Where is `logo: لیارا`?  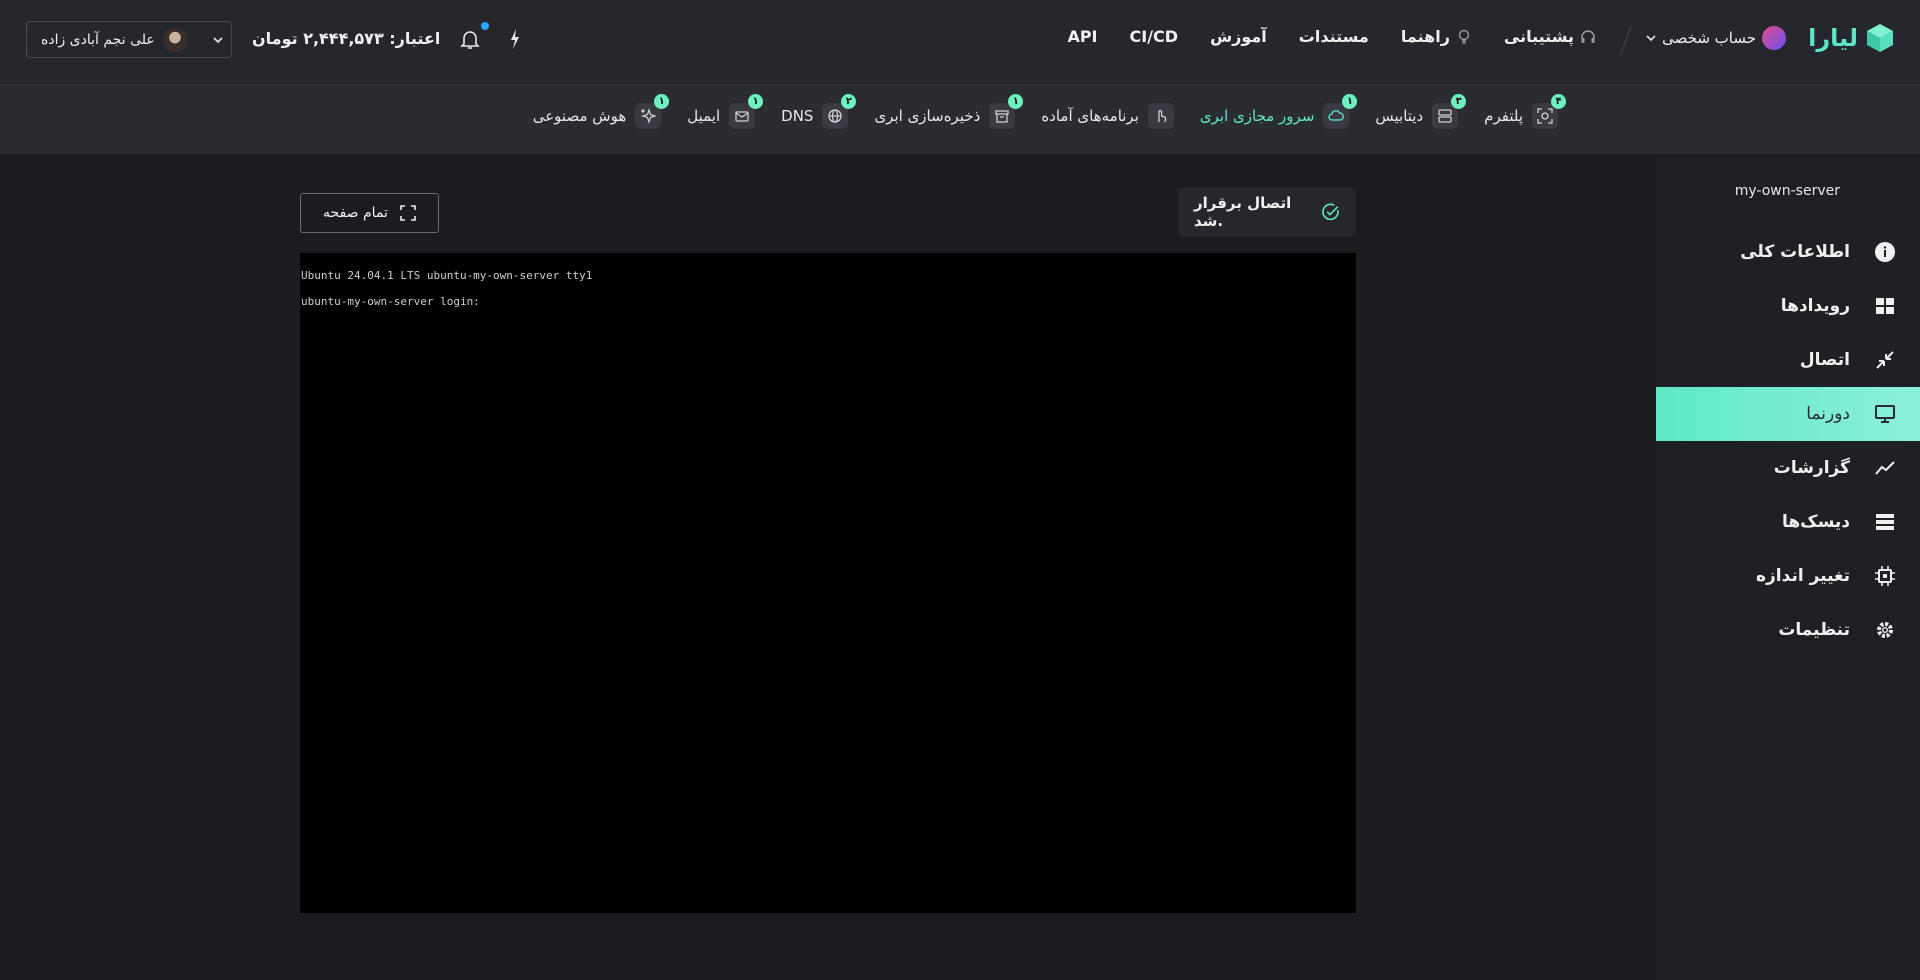 logo: لیارا is located at coordinates (1852, 38).